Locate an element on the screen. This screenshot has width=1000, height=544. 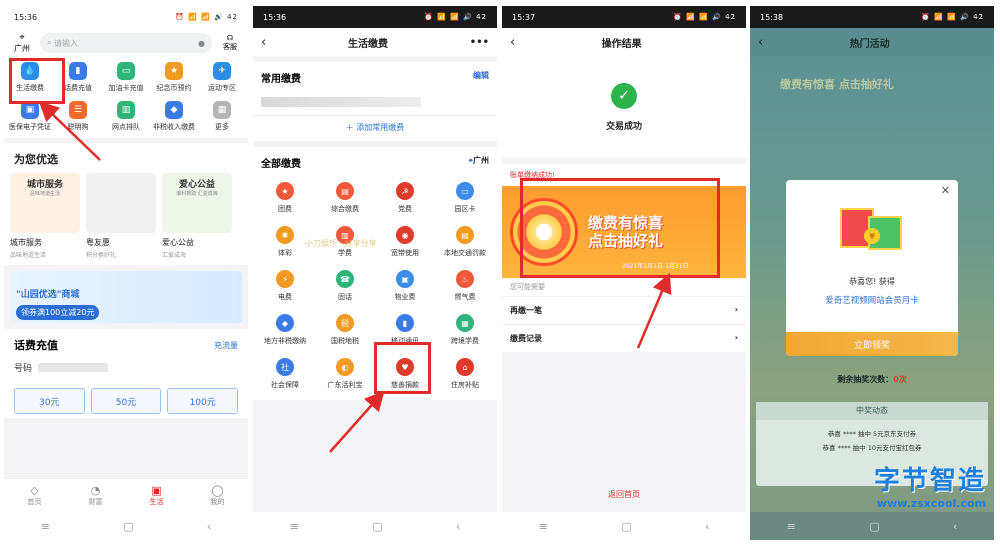
saved-payment-item is located at coordinates (341, 102).